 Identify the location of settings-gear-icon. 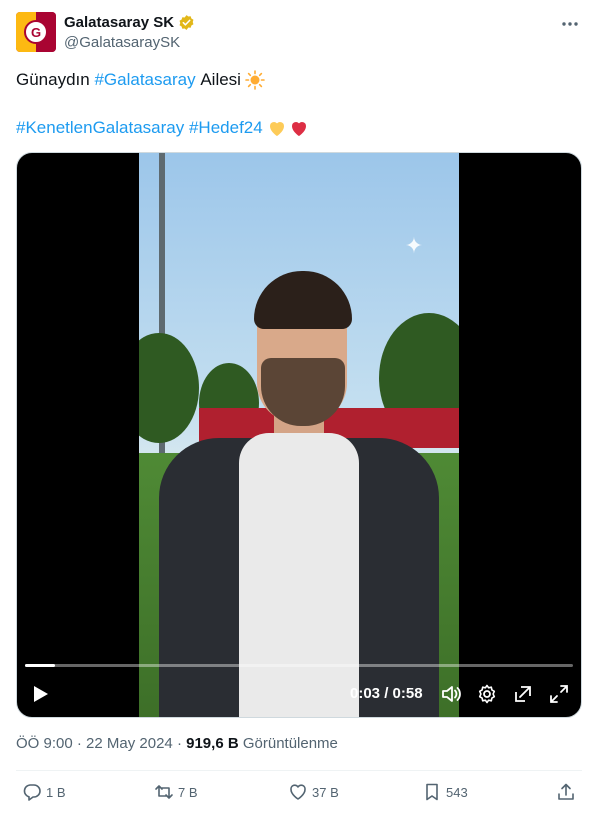
(487, 694).